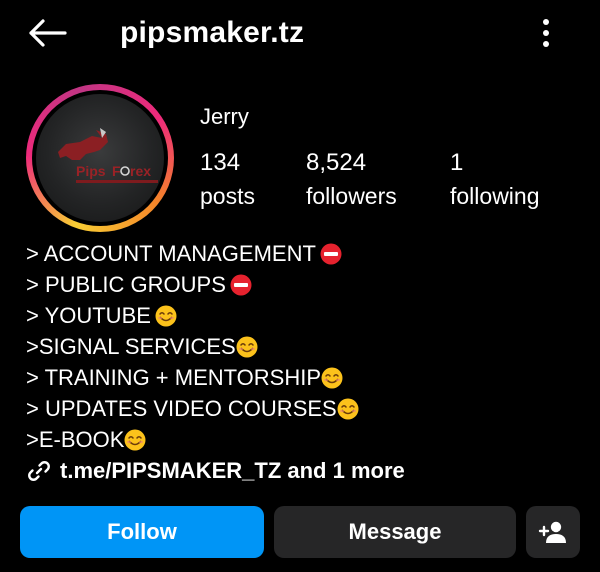 The width and height of the screenshot is (600, 572). I want to click on followers-value: 8,524, so click(336, 162).